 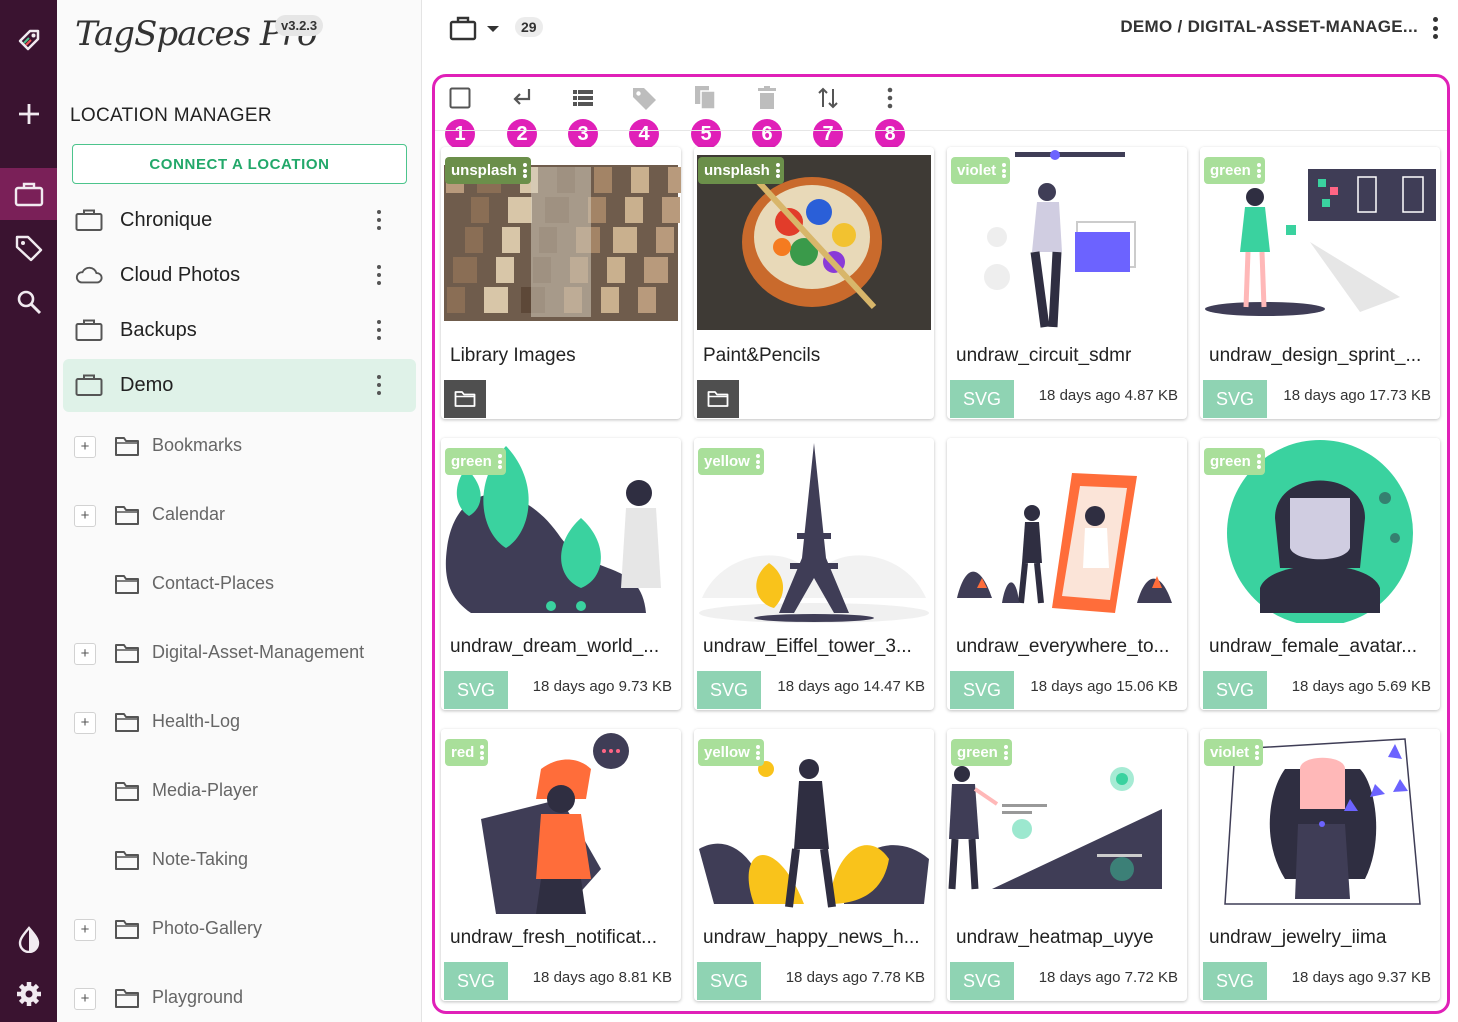 I want to click on folder-card: unsplash Paint&Pencils, so click(x=814, y=283).